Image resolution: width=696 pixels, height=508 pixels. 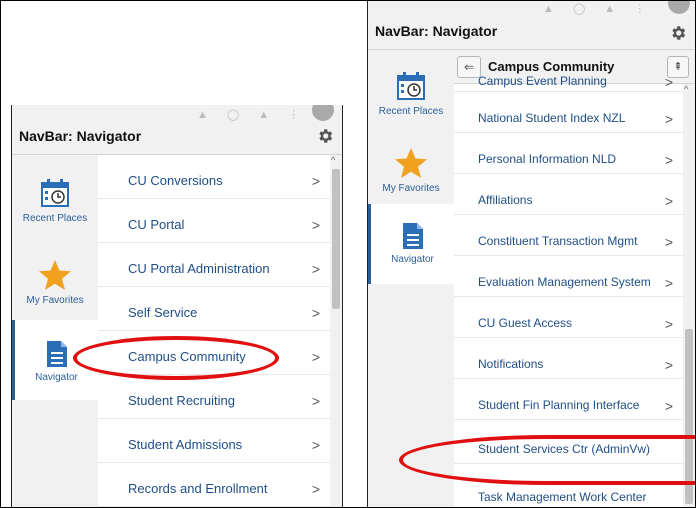 I want to click on list-item: Self Service >, so click(x=214, y=309).